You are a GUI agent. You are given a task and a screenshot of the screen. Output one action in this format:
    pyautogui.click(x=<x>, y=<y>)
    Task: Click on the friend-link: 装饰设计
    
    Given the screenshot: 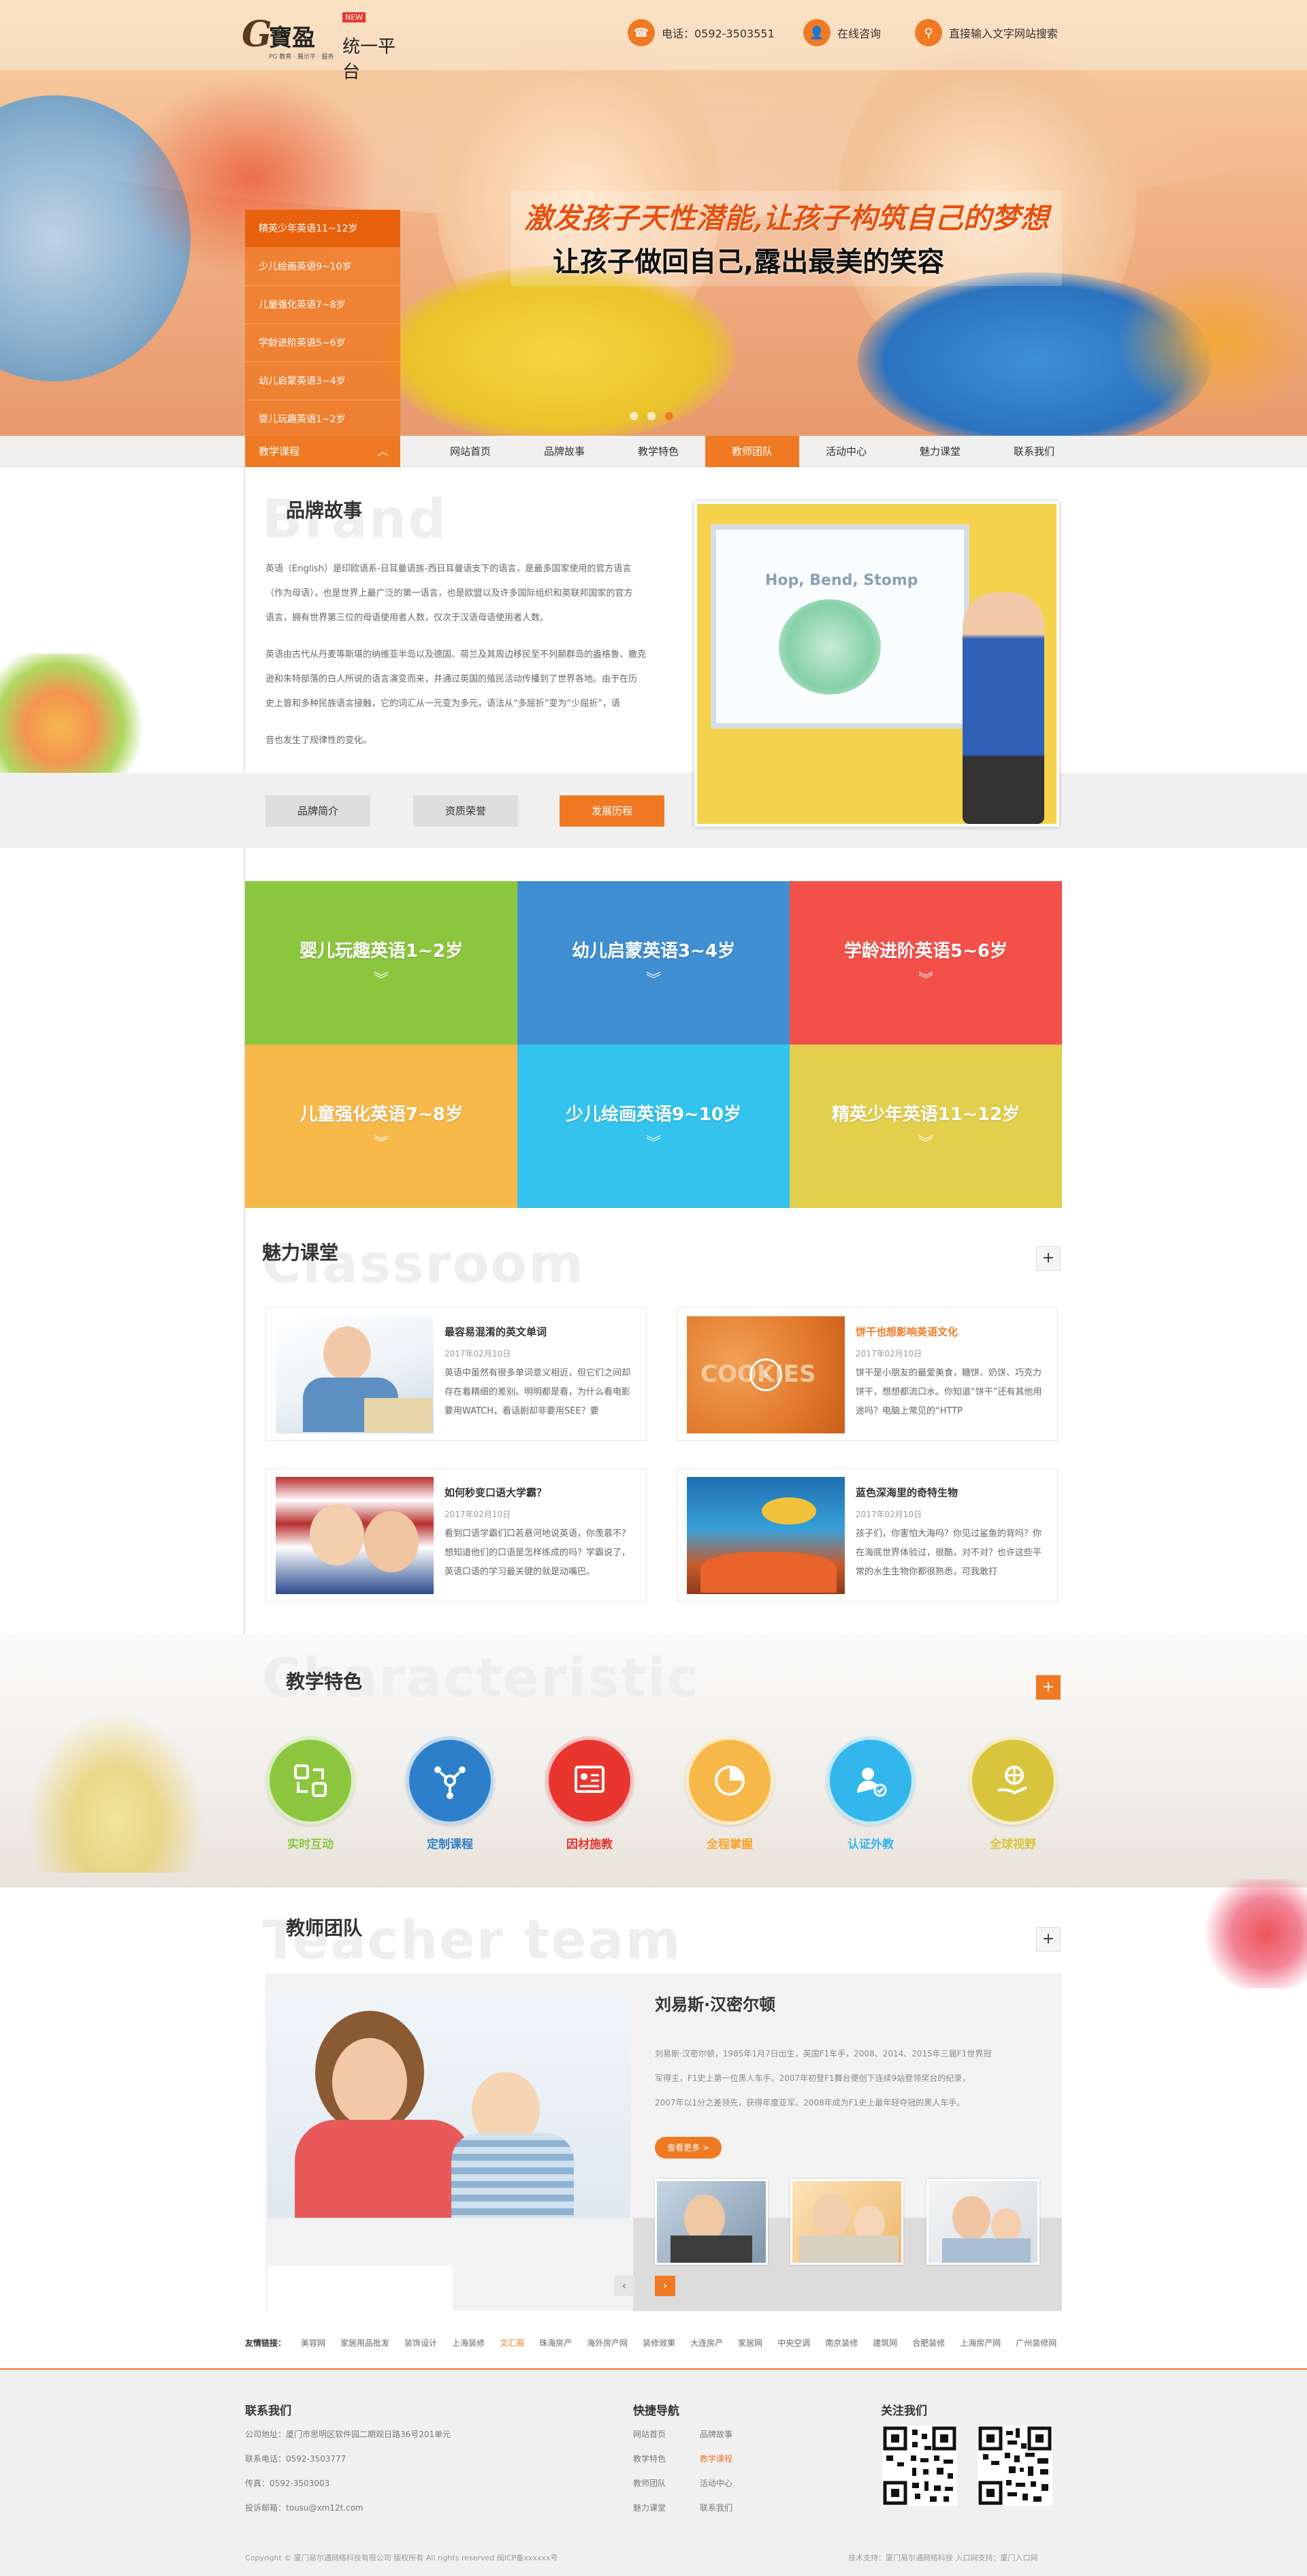 What is the action you would take?
    pyautogui.click(x=421, y=2343)
    